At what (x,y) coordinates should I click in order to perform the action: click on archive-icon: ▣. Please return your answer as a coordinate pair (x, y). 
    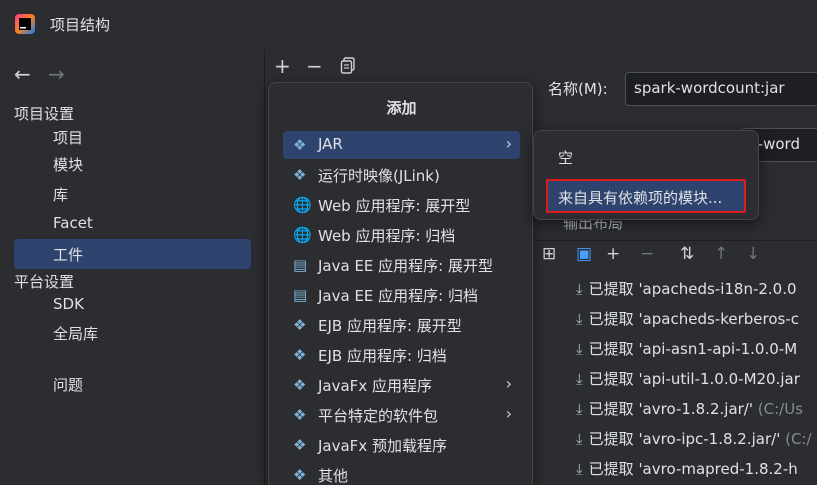
    Looking at the image, I should click on (584, 254).